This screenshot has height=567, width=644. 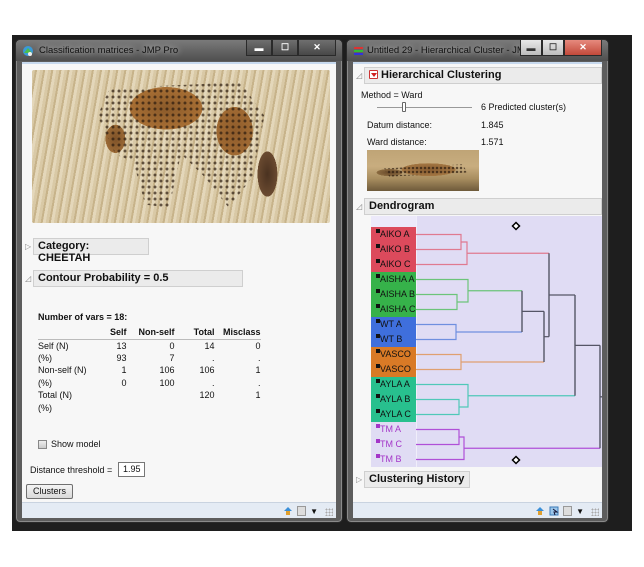 What do you see at coordinates (393, 375) in the screenshot?
I see `dendrogram-leaf: VASCO B` at bounding box center [393, 375].